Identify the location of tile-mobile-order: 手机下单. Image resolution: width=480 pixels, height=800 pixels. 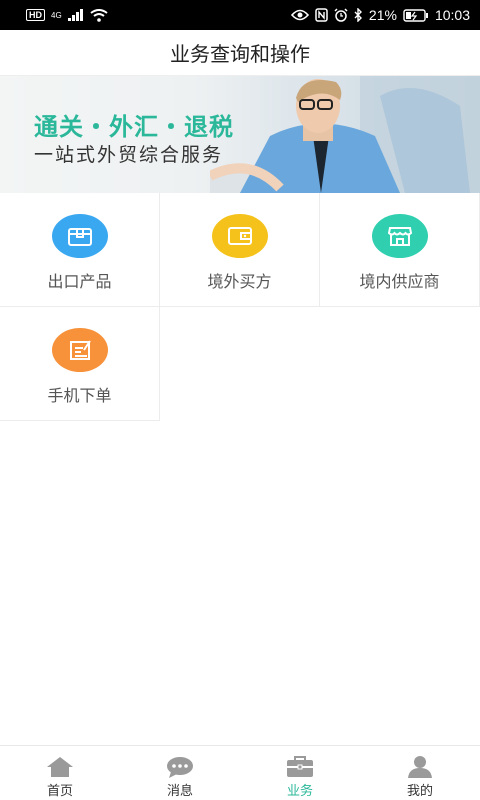
(80, 364).